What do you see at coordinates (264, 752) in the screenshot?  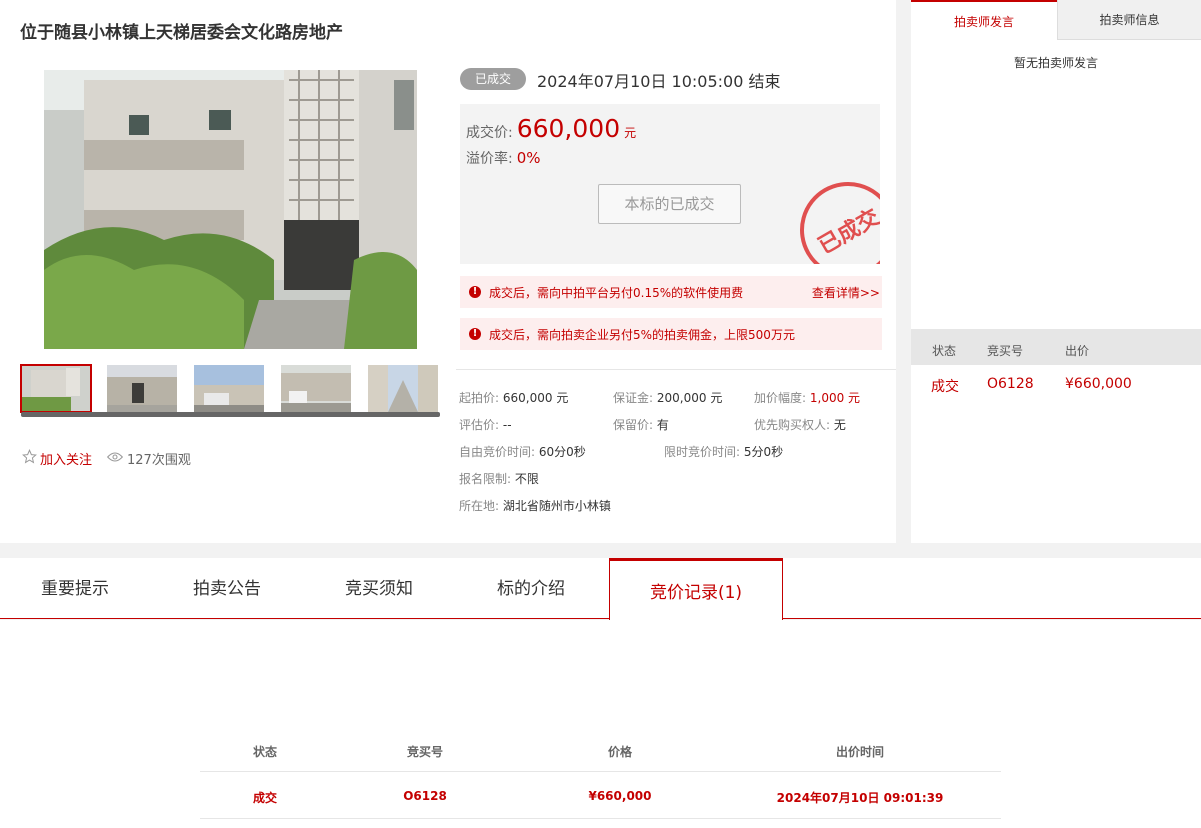 I see `bid-header-status: 状态` at bounding box center [264, 752].